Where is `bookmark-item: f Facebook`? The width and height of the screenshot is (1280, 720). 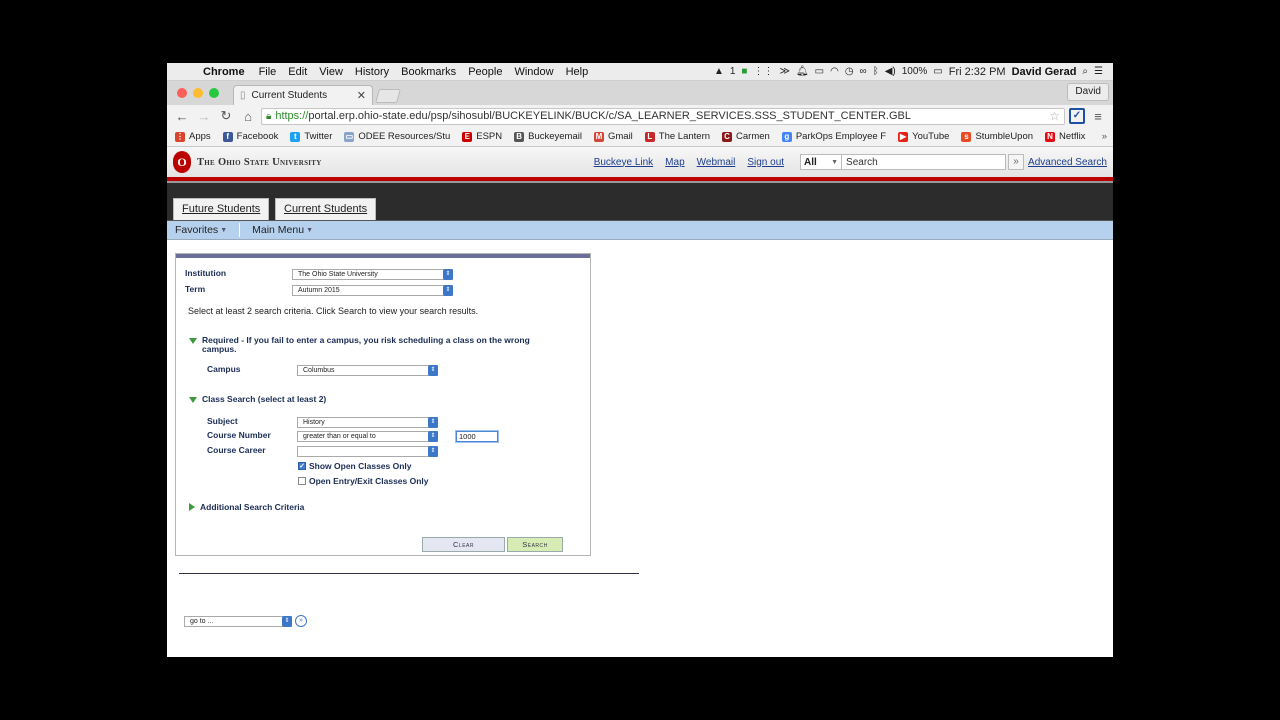 bookmark-item: f Facebook is located at coordinates (250, 136).